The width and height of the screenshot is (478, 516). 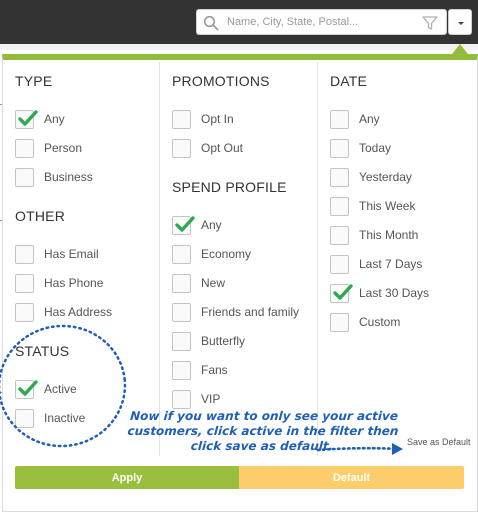 I want to click on filter-option-type-person: Person, so click(x=48, y=148).